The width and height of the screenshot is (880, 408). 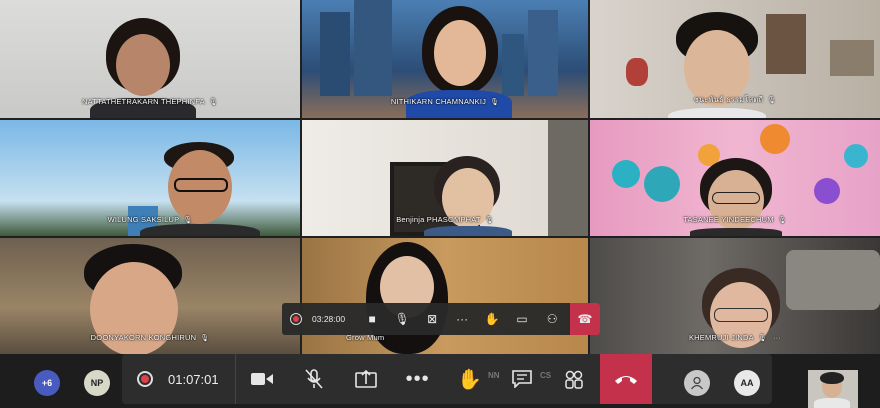 I want to click on share-screen-icon, so click(x=365, y=379).